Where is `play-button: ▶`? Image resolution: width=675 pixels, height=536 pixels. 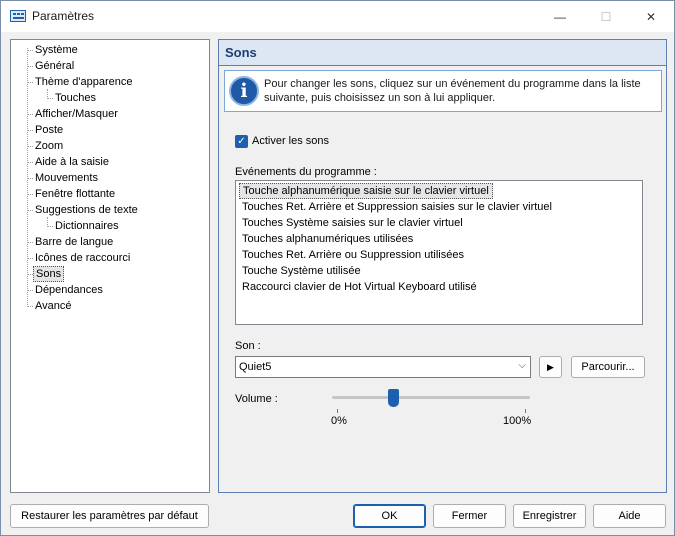 play-button: ▶ is located at coordinates (550, 367).